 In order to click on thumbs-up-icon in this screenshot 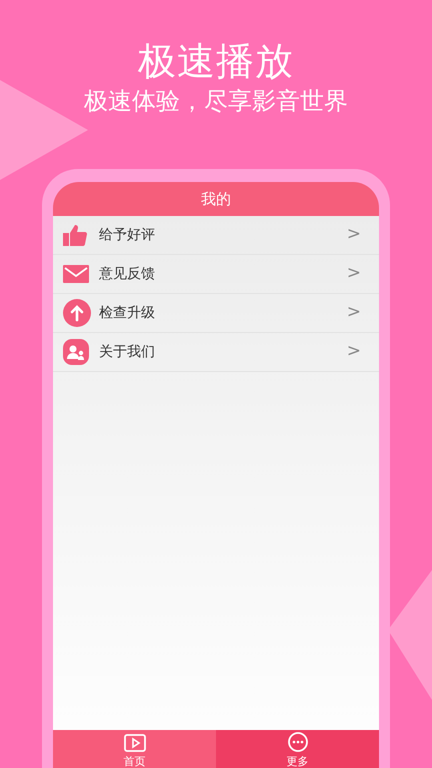, I will do `click(75, 235)`.